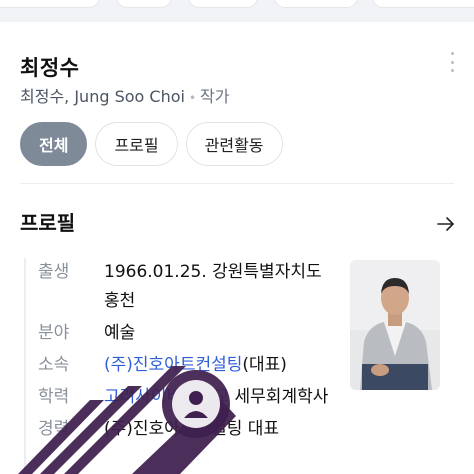 This screenshot has height=474, width=474. Describe the element at coordinates (166, 397) in the screenshot. I see `education-link: 고려사이버대학교` at that location.